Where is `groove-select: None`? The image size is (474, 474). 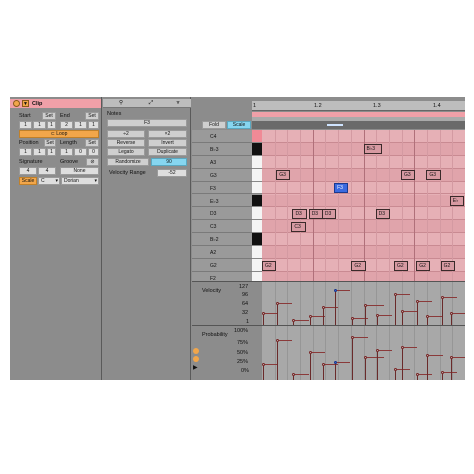 groove-select: None is located at coordinates (79, 171).